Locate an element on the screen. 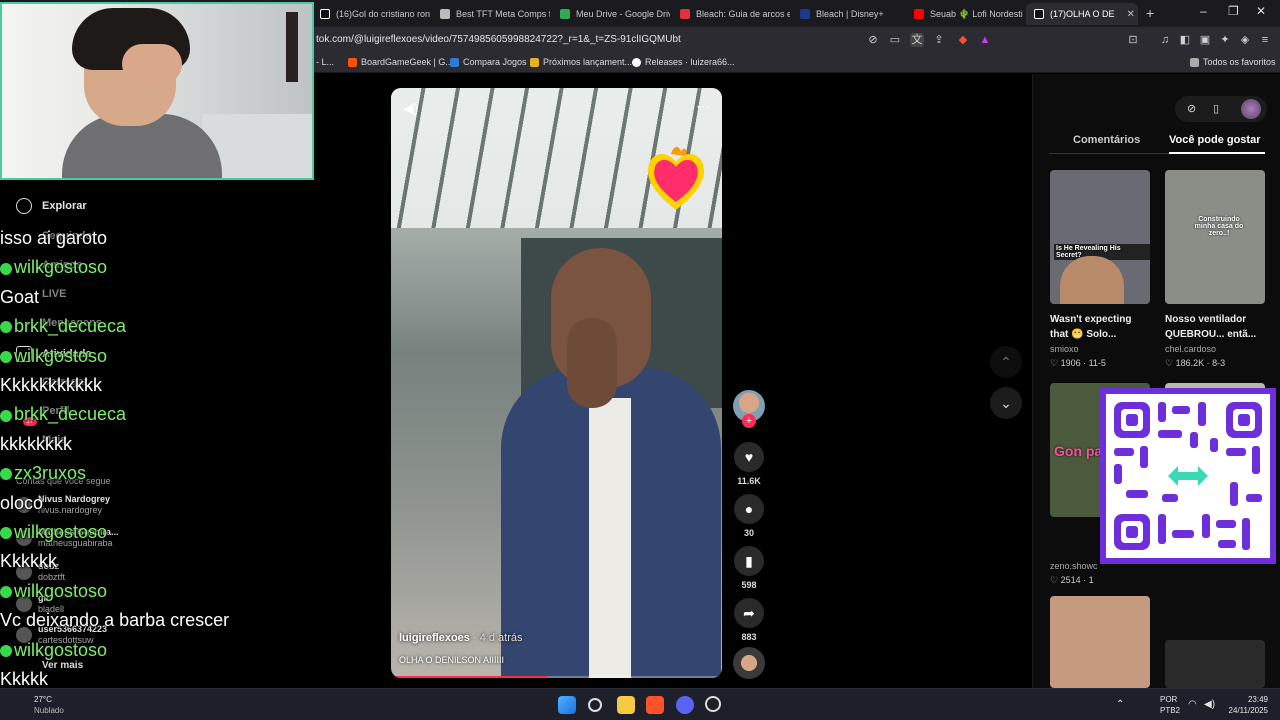  new-tab-button: + is located at coordinates (1150, 13).